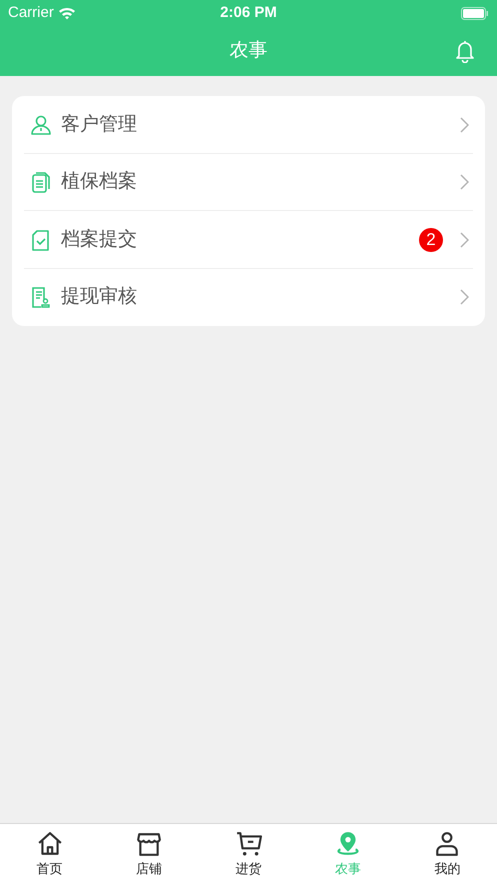 Image resolution: width=497 pixels, height=883 pixels. Describe the element at coordinates (31, 12) in the screenshot. I see `carrier-label: Carrier` at that location.